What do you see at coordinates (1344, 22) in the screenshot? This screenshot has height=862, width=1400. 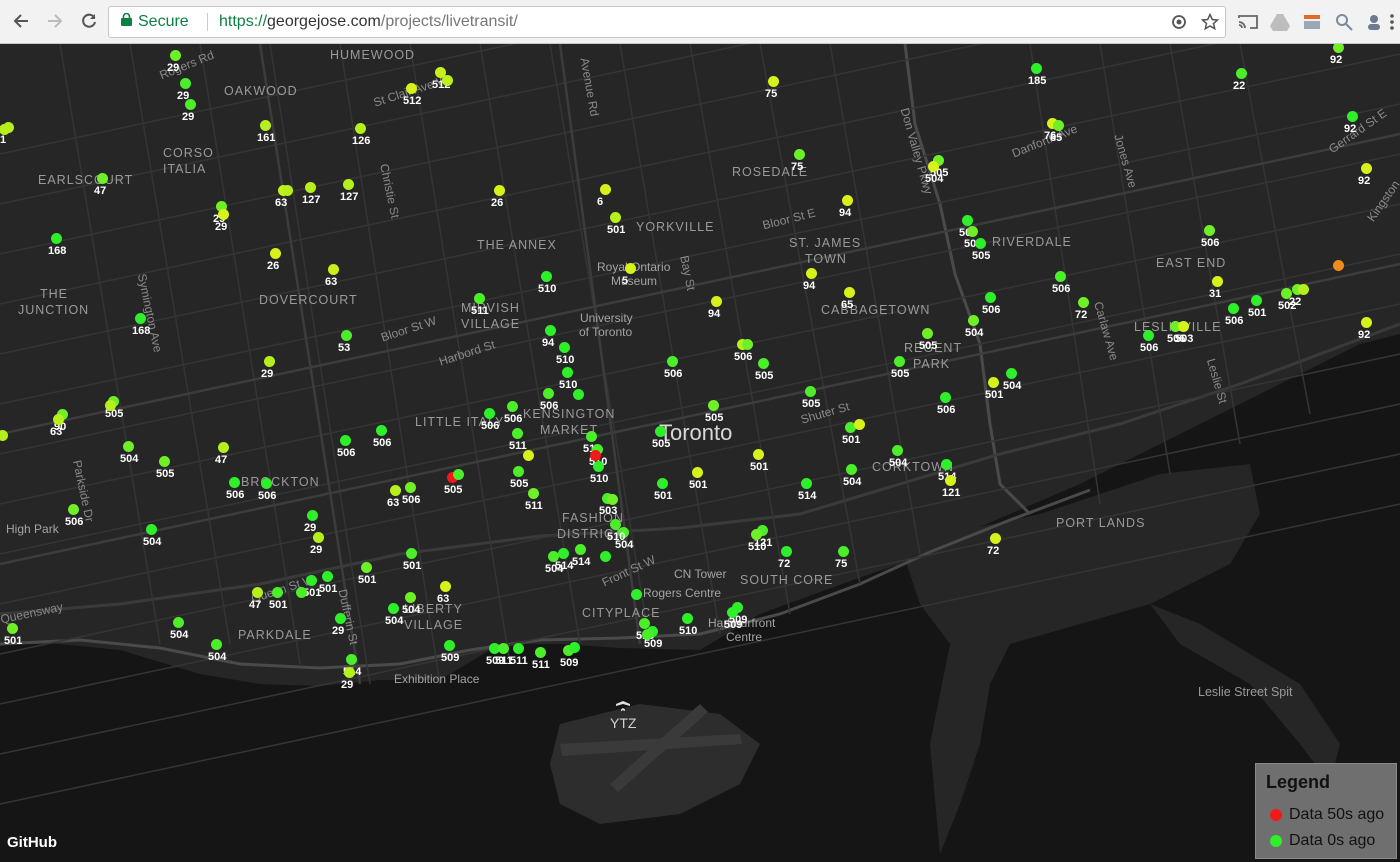 I see `search-extension-icon` at bounding box center [1344, 22].